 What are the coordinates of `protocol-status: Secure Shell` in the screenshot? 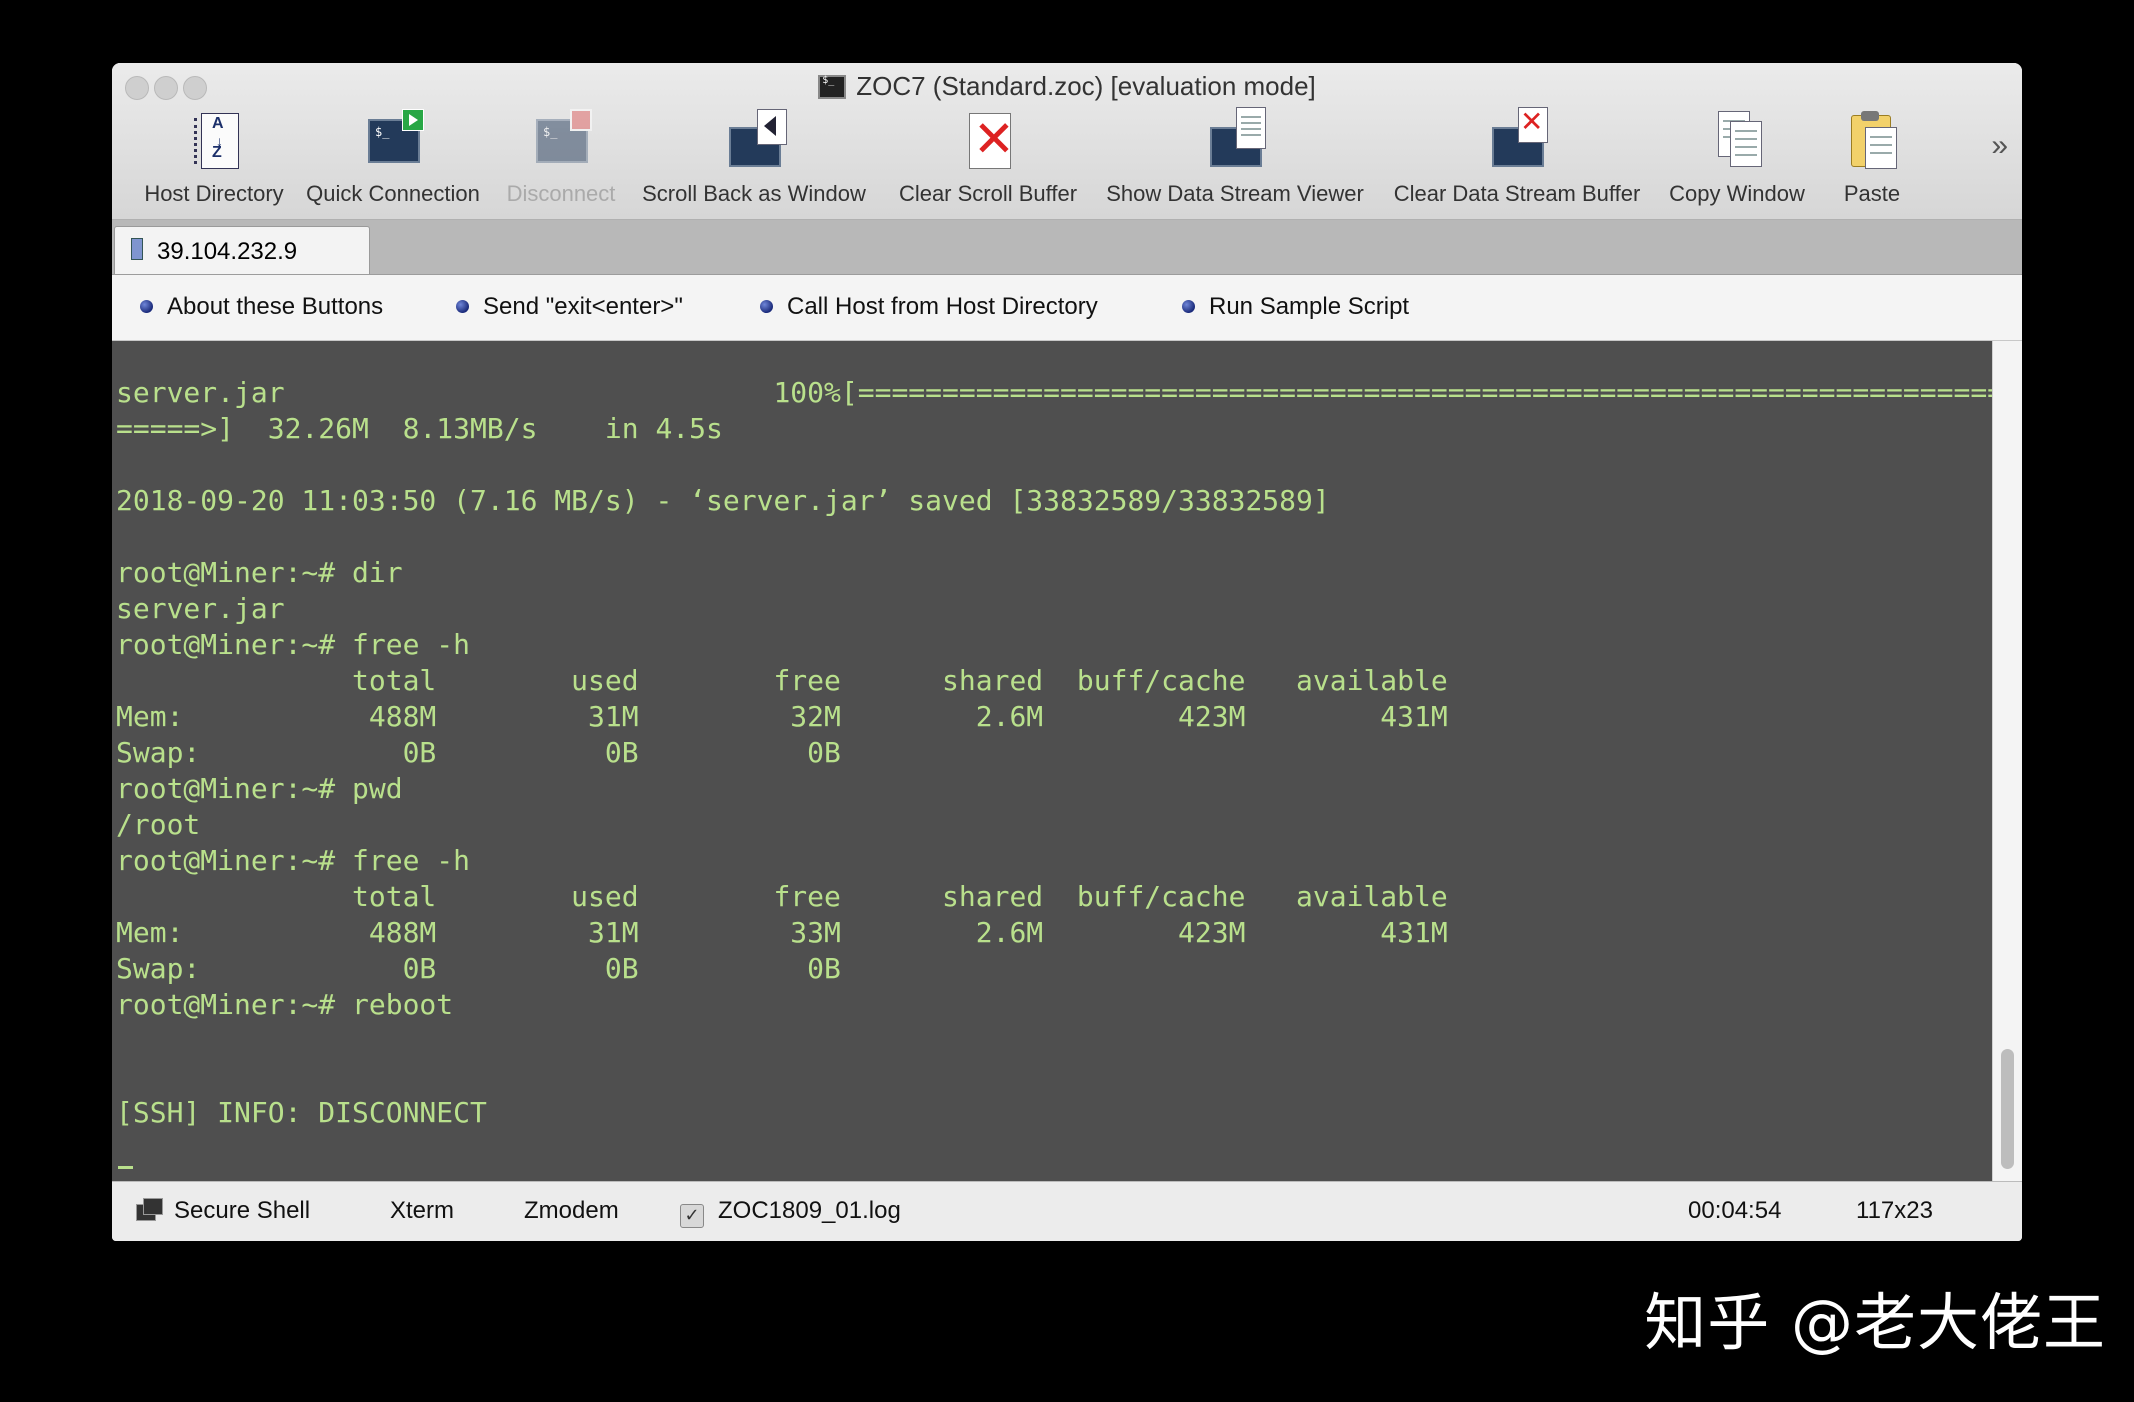 It's located at (223, 1211).